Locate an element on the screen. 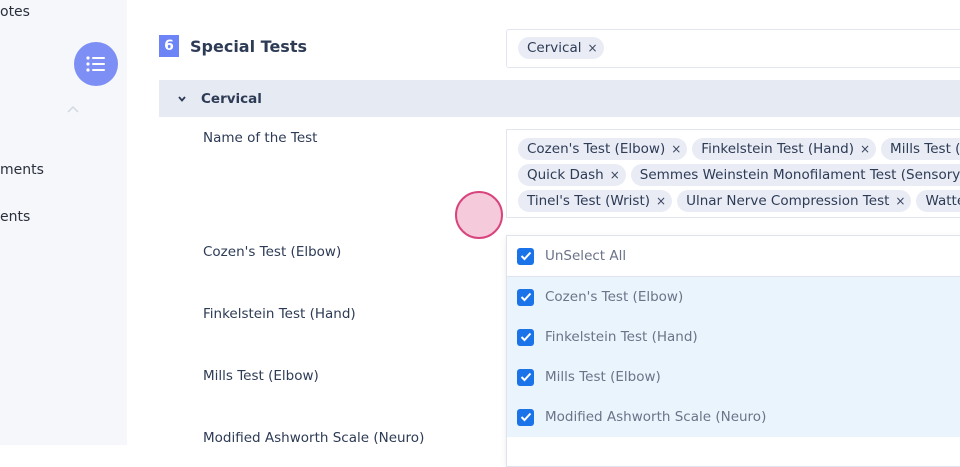 This screenshot has height=467, width=960. dropdown-option: Modified Ashworth Scale (Neuro) is located at coordinates (733, 417).